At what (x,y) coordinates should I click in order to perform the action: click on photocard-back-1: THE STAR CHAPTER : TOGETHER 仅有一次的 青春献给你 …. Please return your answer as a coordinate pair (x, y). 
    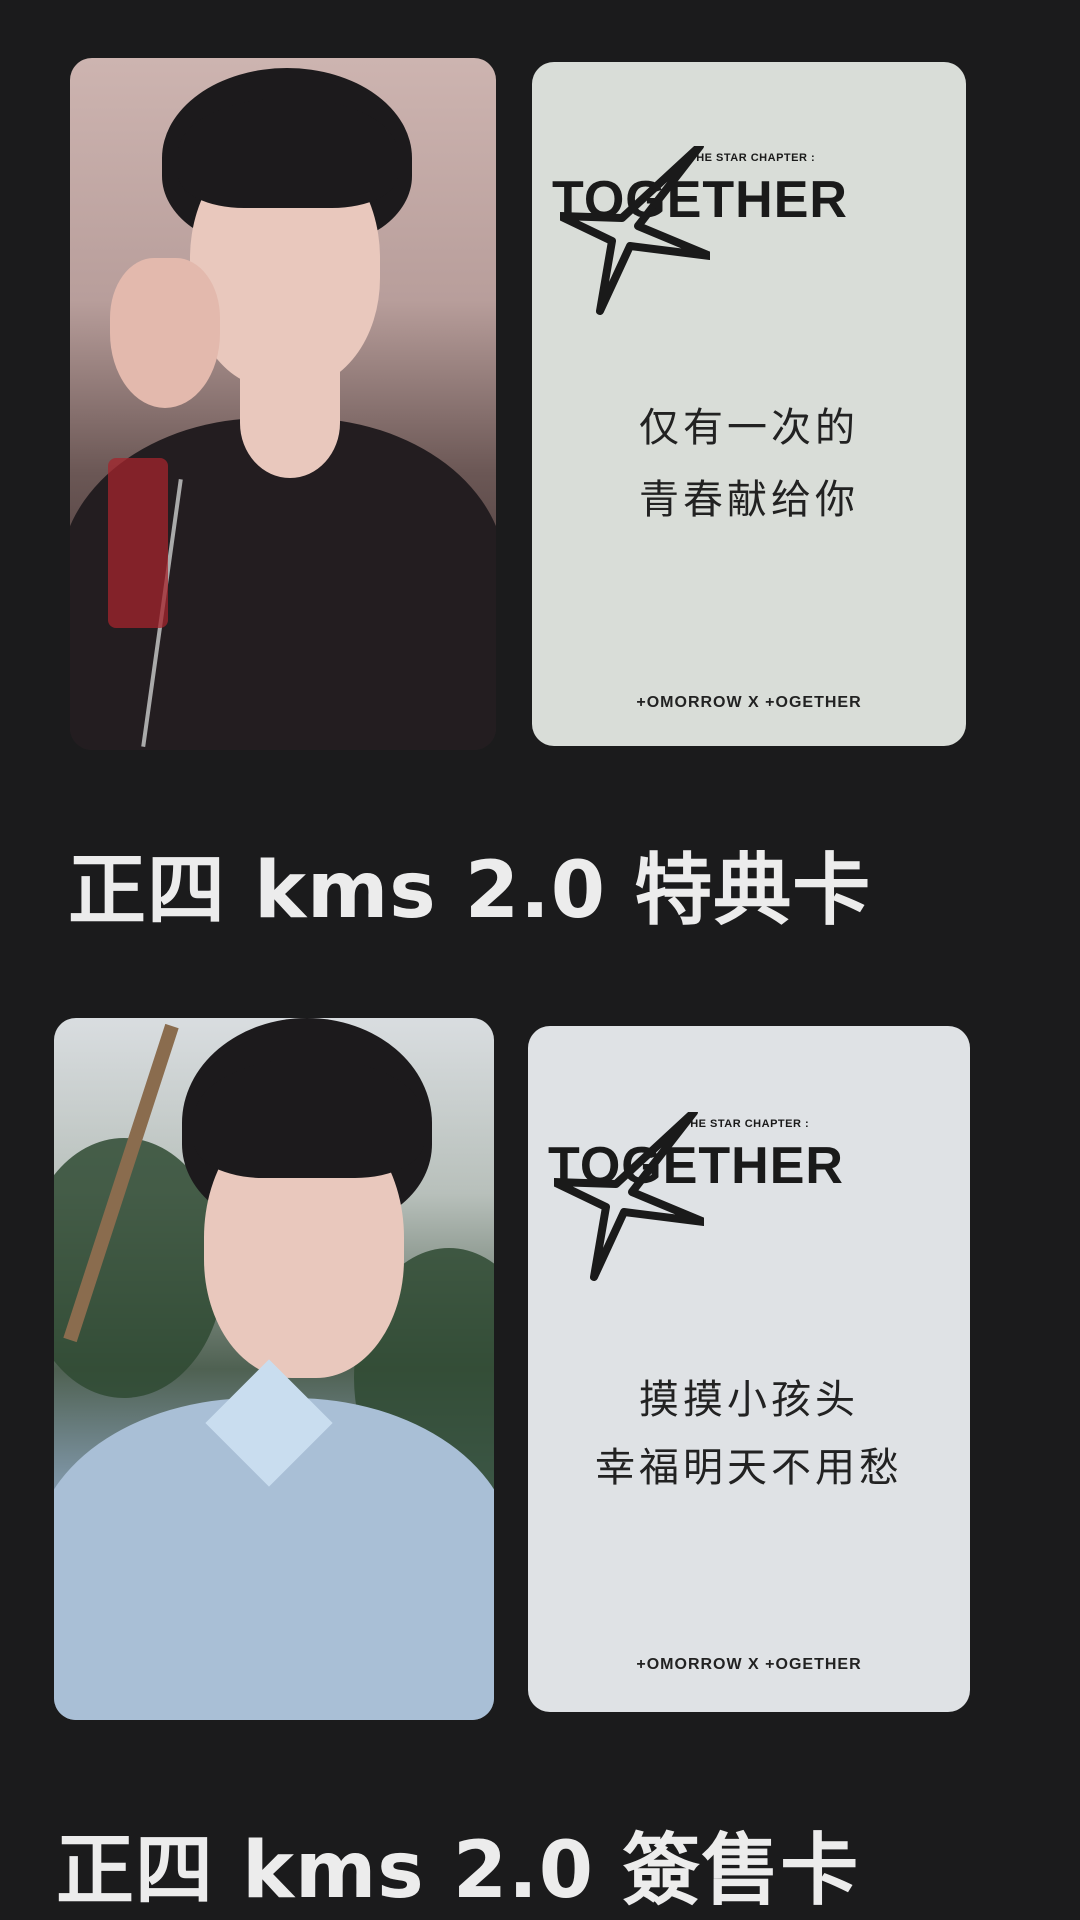
    Looking at the image, I should click on (749, 404).